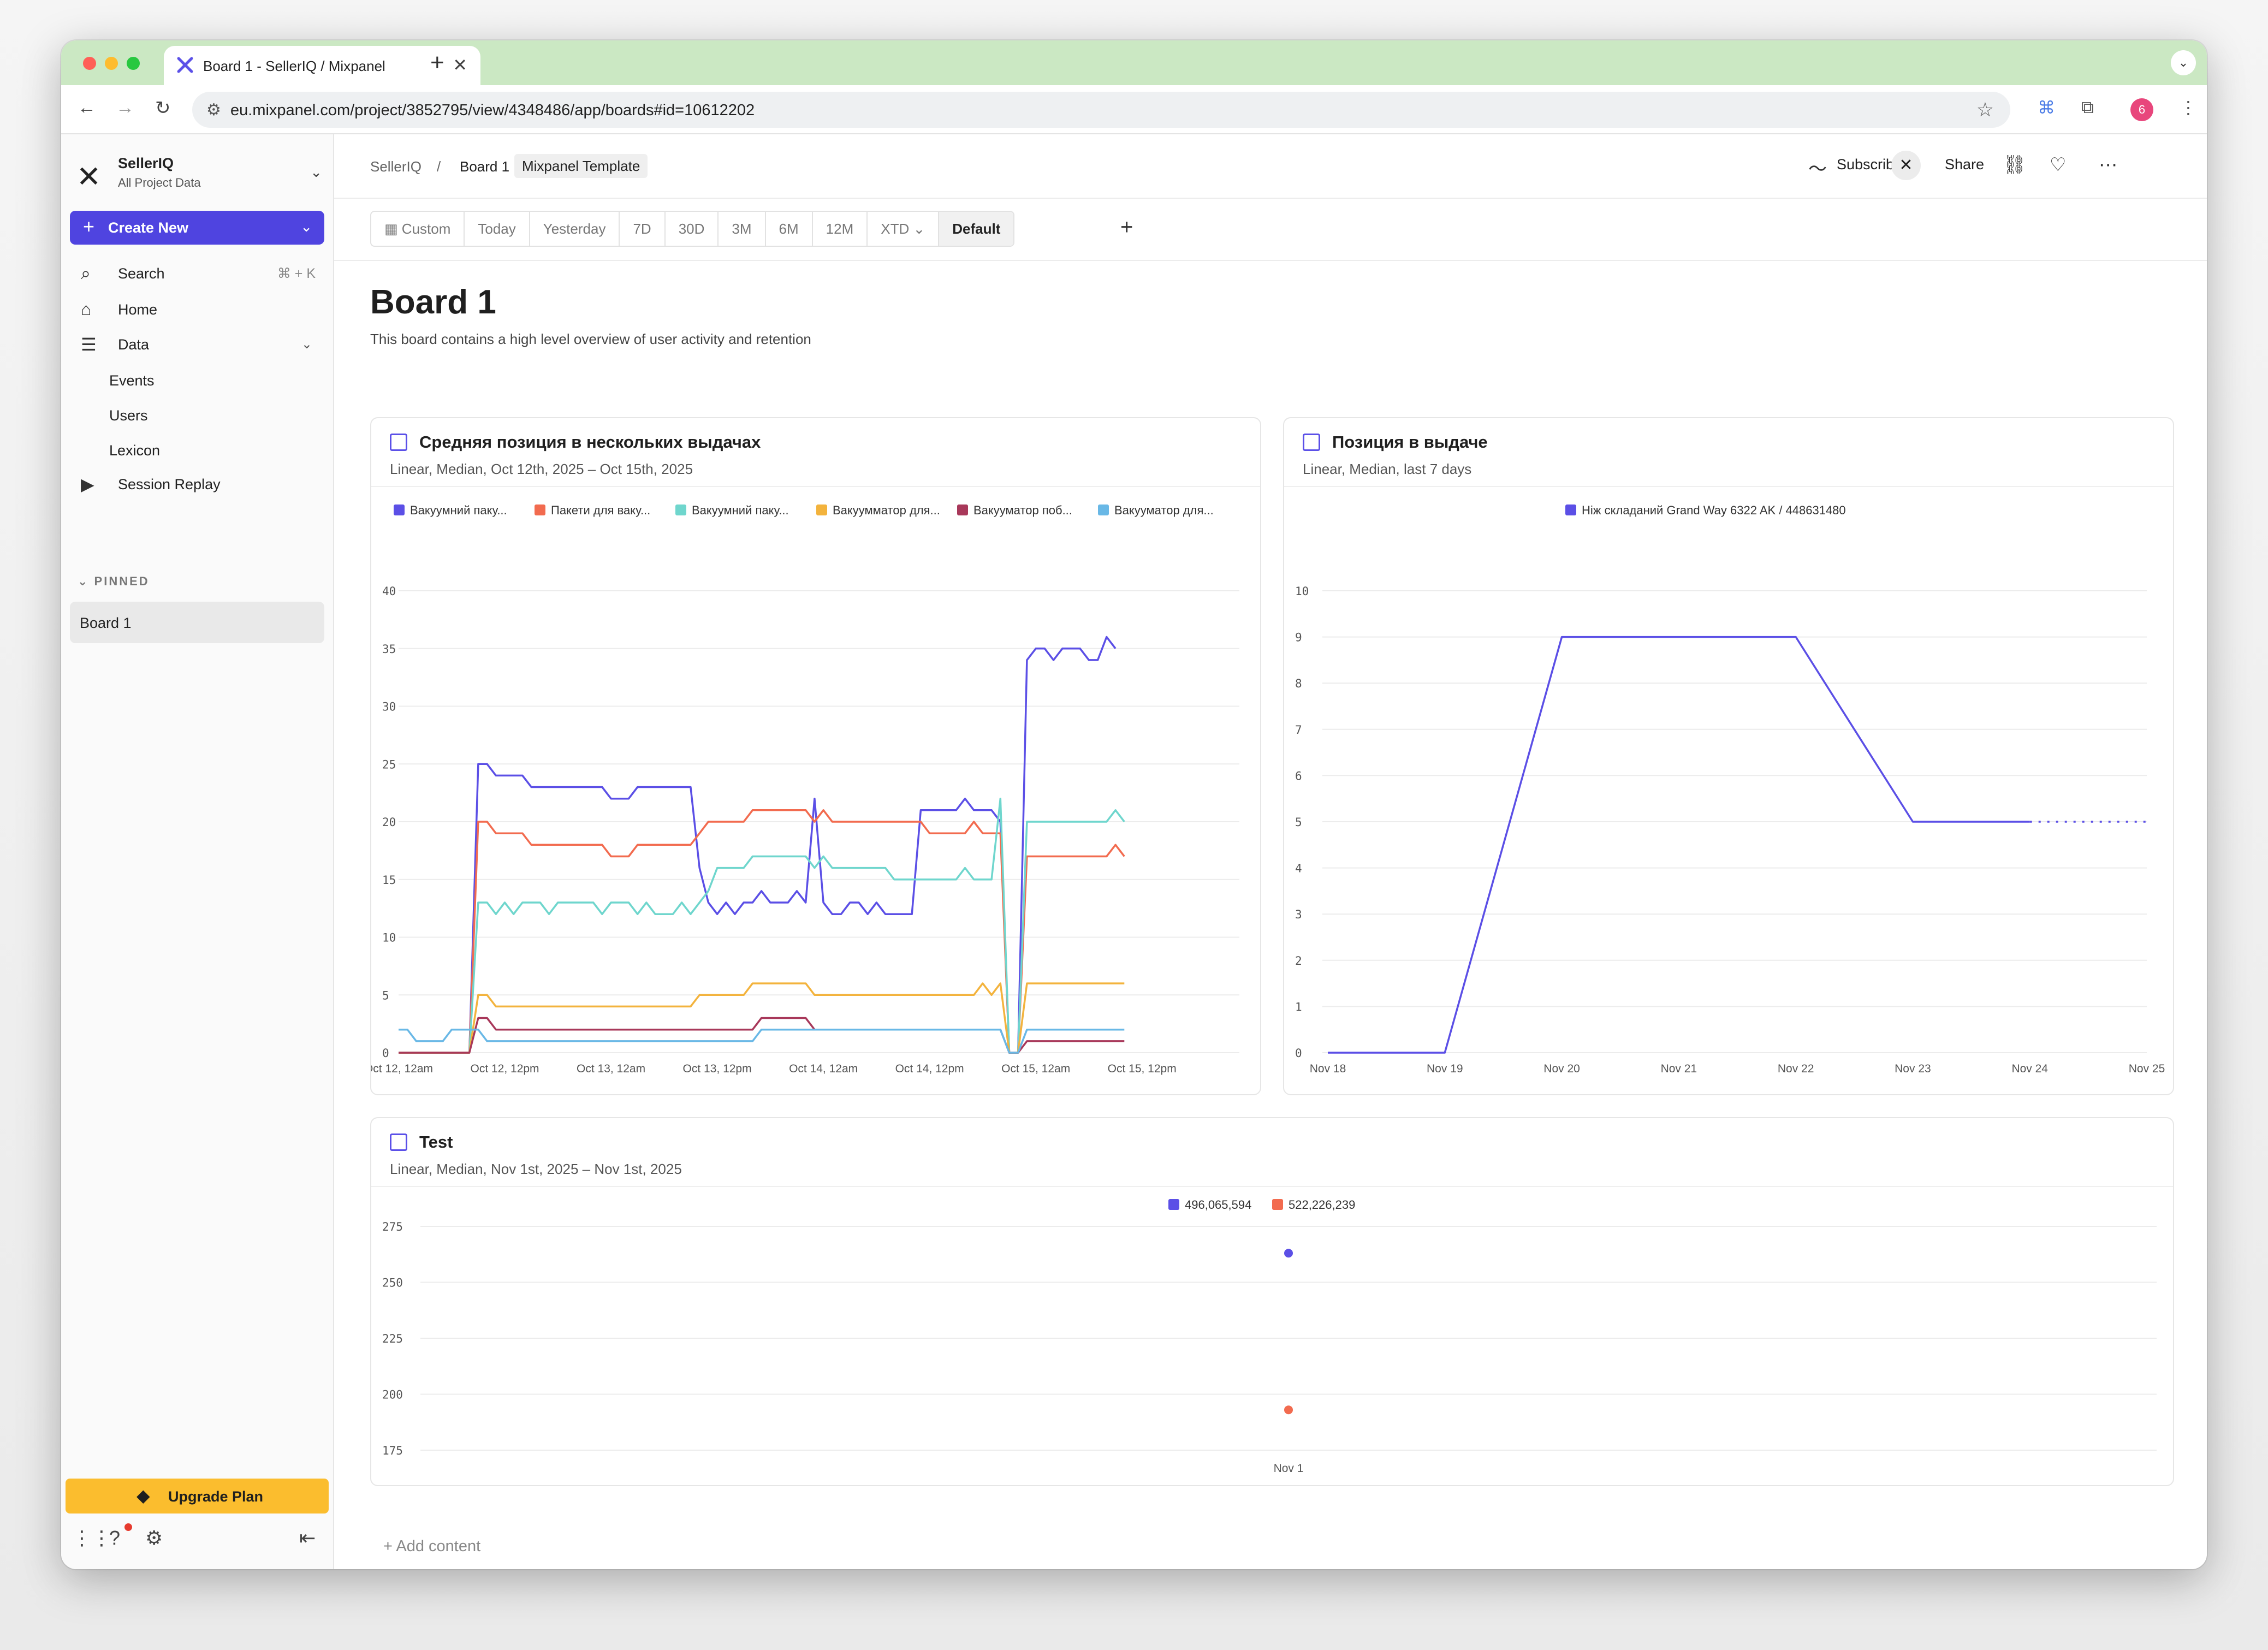 The height and width of the screenshot is (1650, 2268). Describe the element at coordinates (611, 1069) in the screenshot. I see `x-tick-label: Oct 13, 12am` at that location.